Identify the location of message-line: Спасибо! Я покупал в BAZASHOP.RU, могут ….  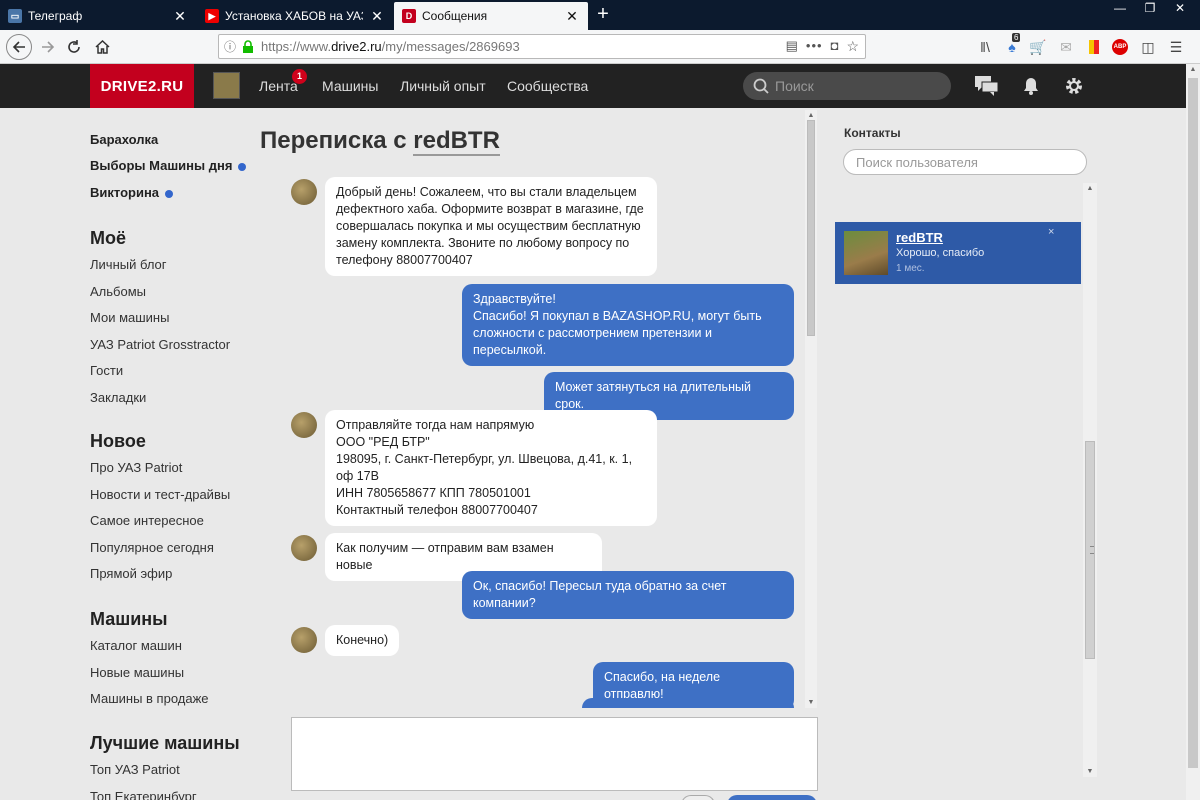
(617, 316).